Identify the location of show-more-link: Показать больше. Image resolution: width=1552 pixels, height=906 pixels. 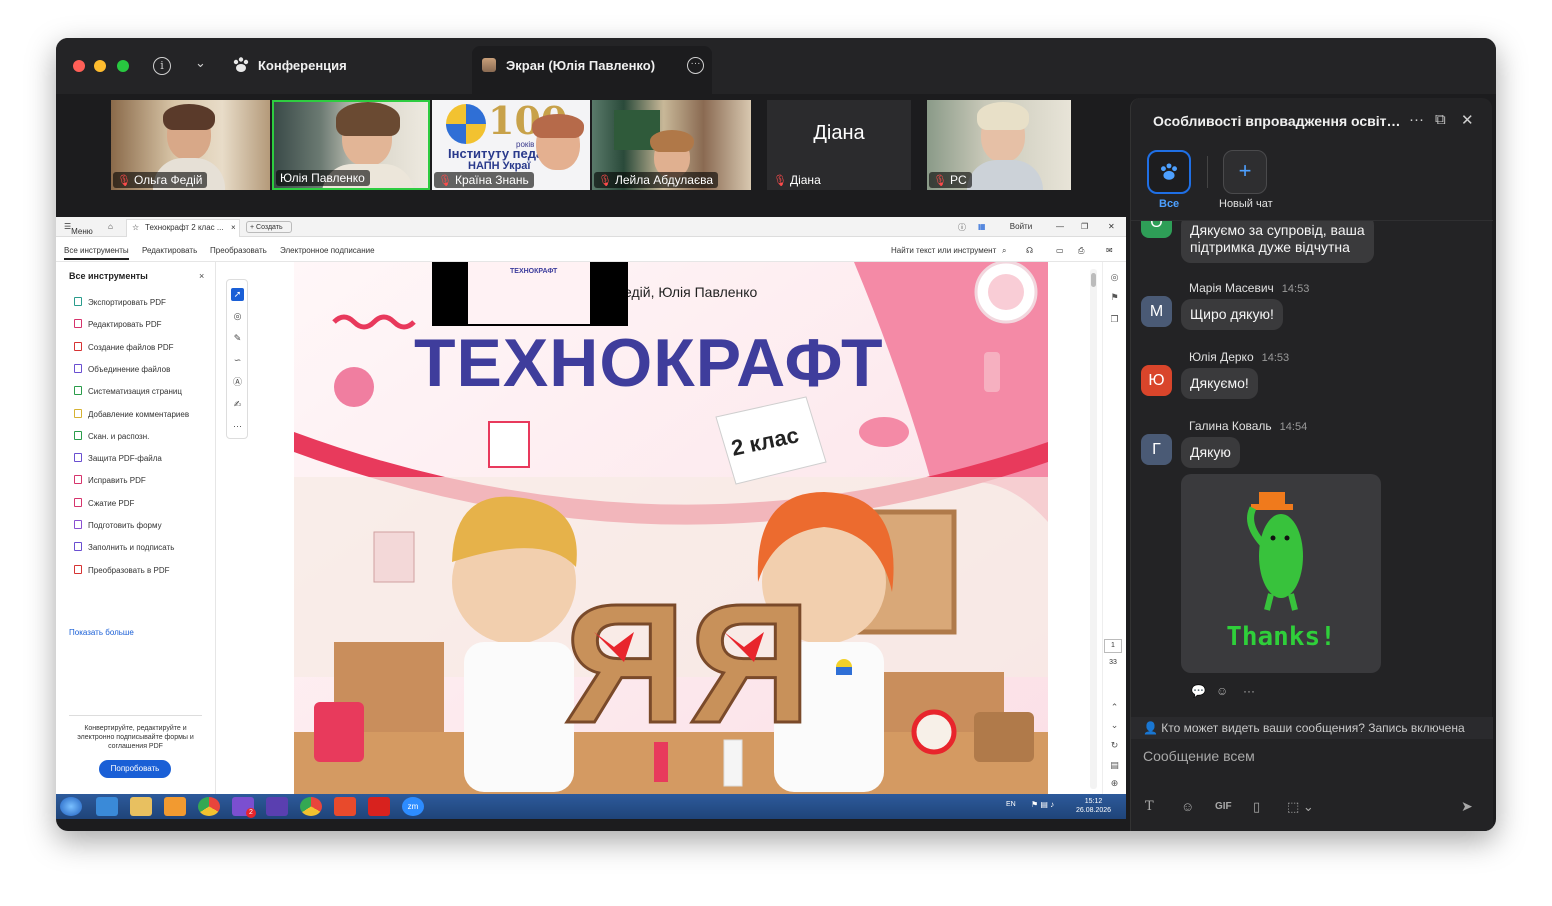
(101, 632).